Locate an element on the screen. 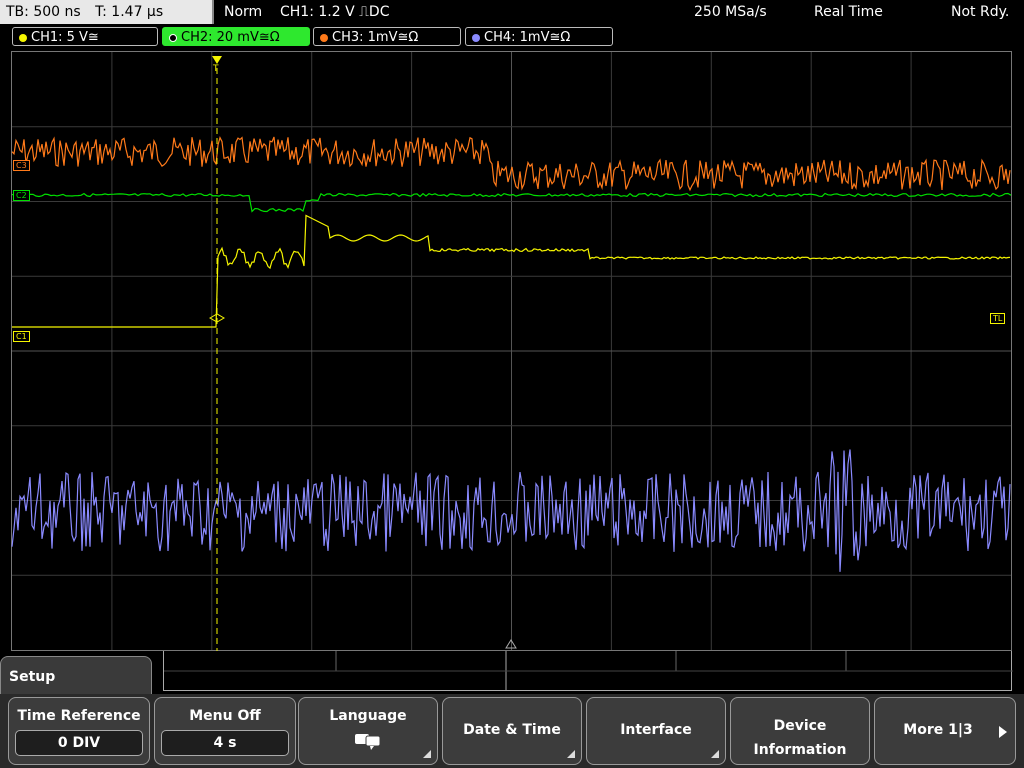 The width and height of the screenshot is (1024, 768). speech-bubbles-icon is located at coordinates (368, 742).